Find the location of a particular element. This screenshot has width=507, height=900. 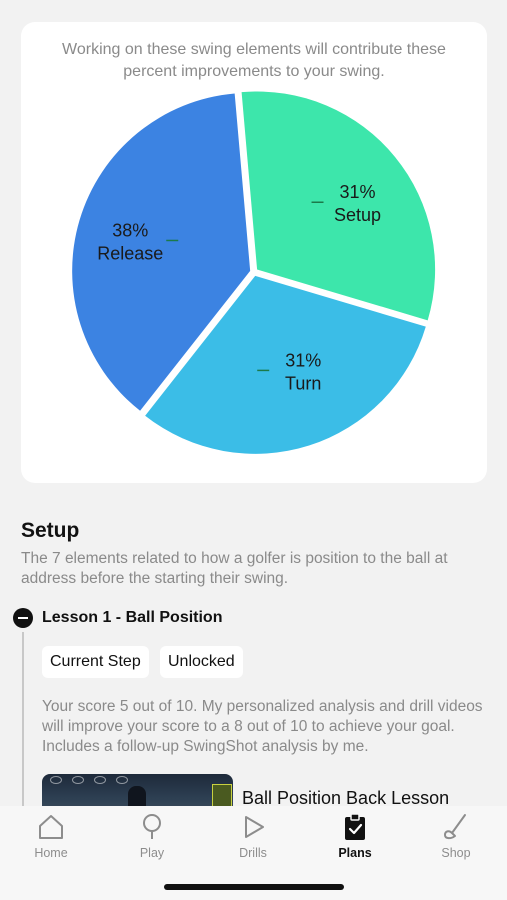

tab-shop: Shop is located at coordinates (456, 839).